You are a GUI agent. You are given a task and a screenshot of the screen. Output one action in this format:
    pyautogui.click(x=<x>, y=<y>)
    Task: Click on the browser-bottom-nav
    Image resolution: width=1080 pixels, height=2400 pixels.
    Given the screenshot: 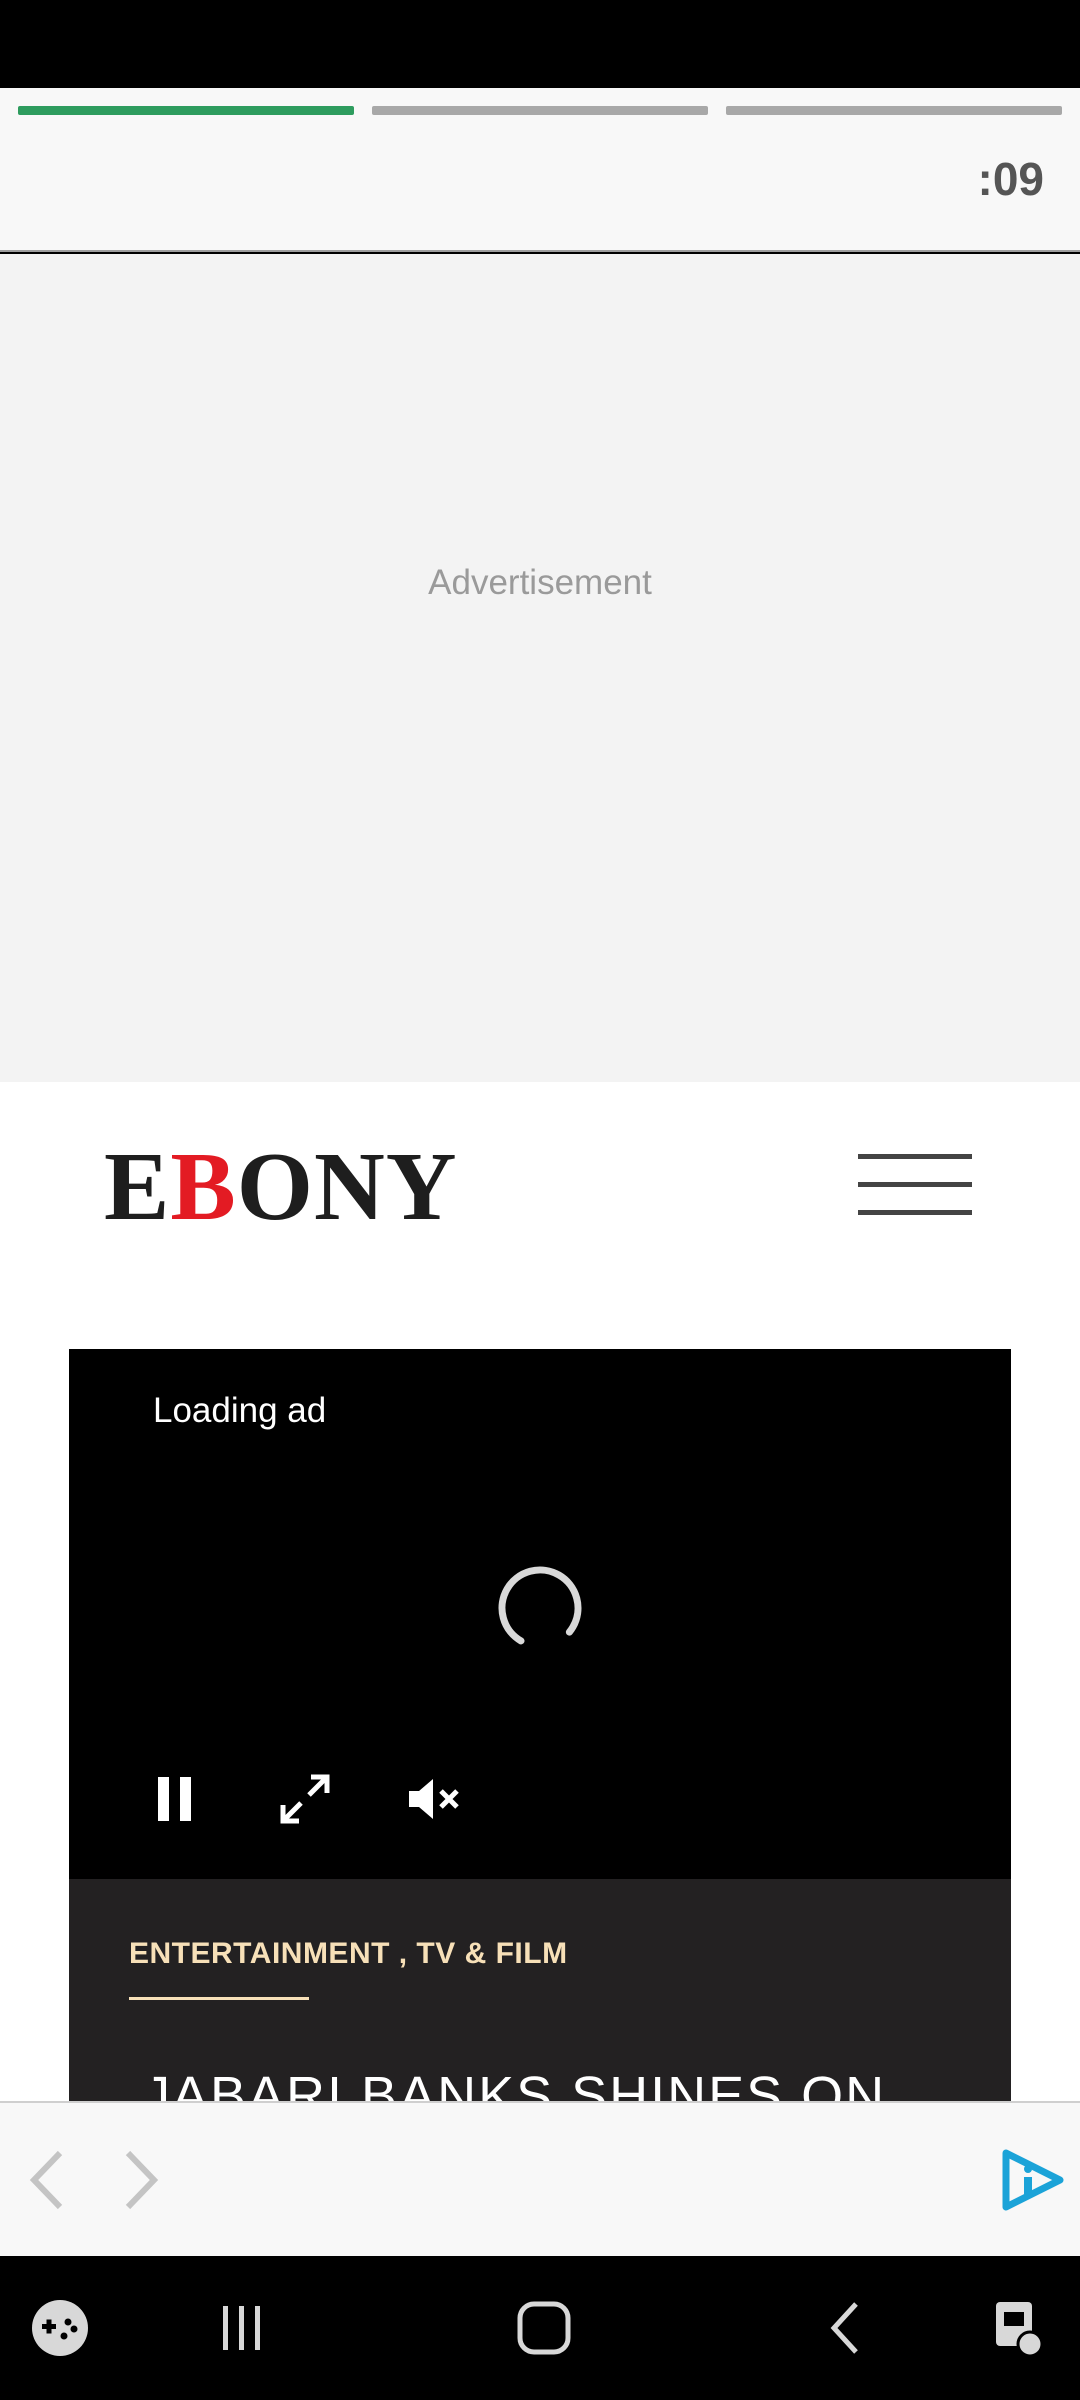 What is the action you would take?
    pyautogui.click(x=540, y=2178)
    